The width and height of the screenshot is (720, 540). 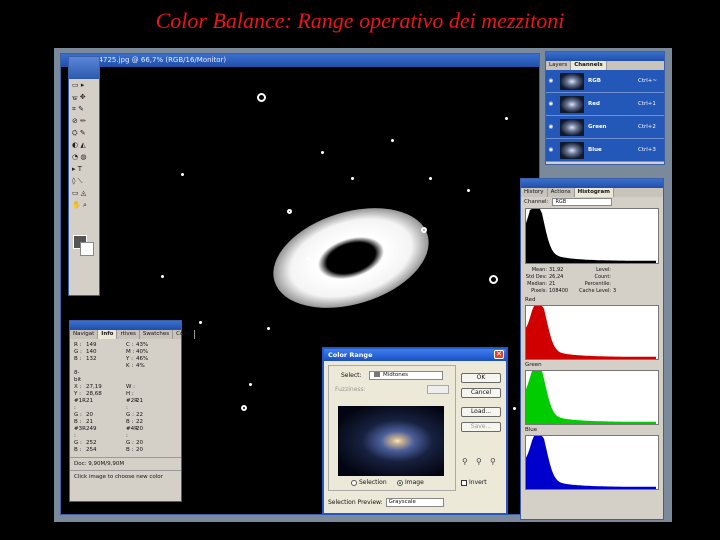 What do you see at coordinates (369, 482) in the screenshot?
I see `radio-selection: Selection` at bounding box center [369, 482].